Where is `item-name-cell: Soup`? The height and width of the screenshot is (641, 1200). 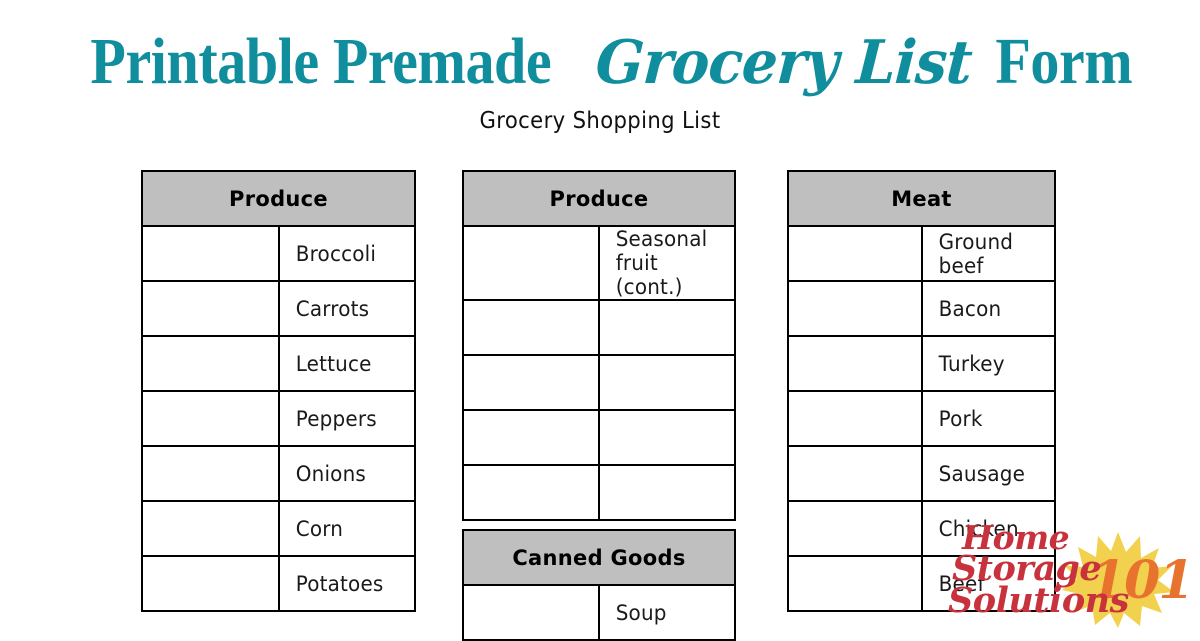 item-name-cell: Soup is located at coordinates (667, 612).